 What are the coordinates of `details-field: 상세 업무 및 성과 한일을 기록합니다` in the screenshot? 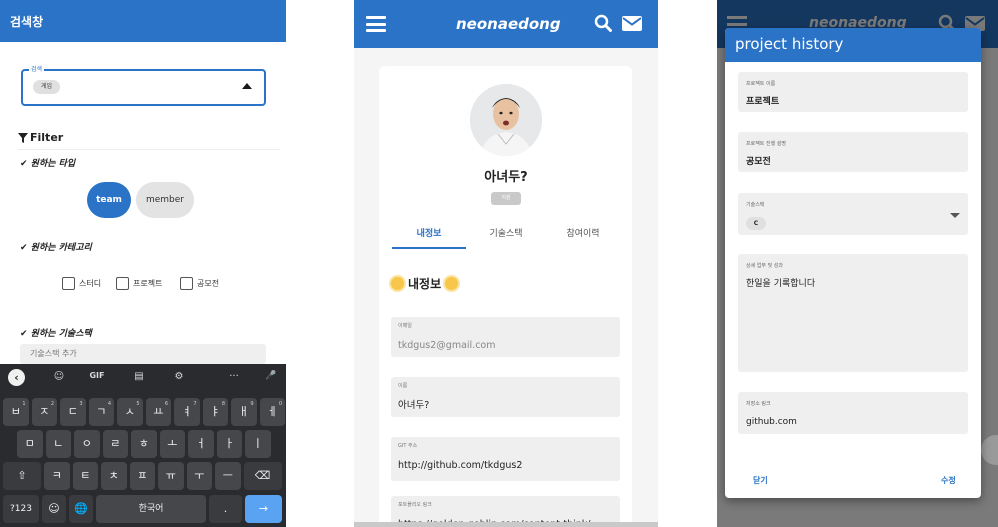 It's located at (853, 313).